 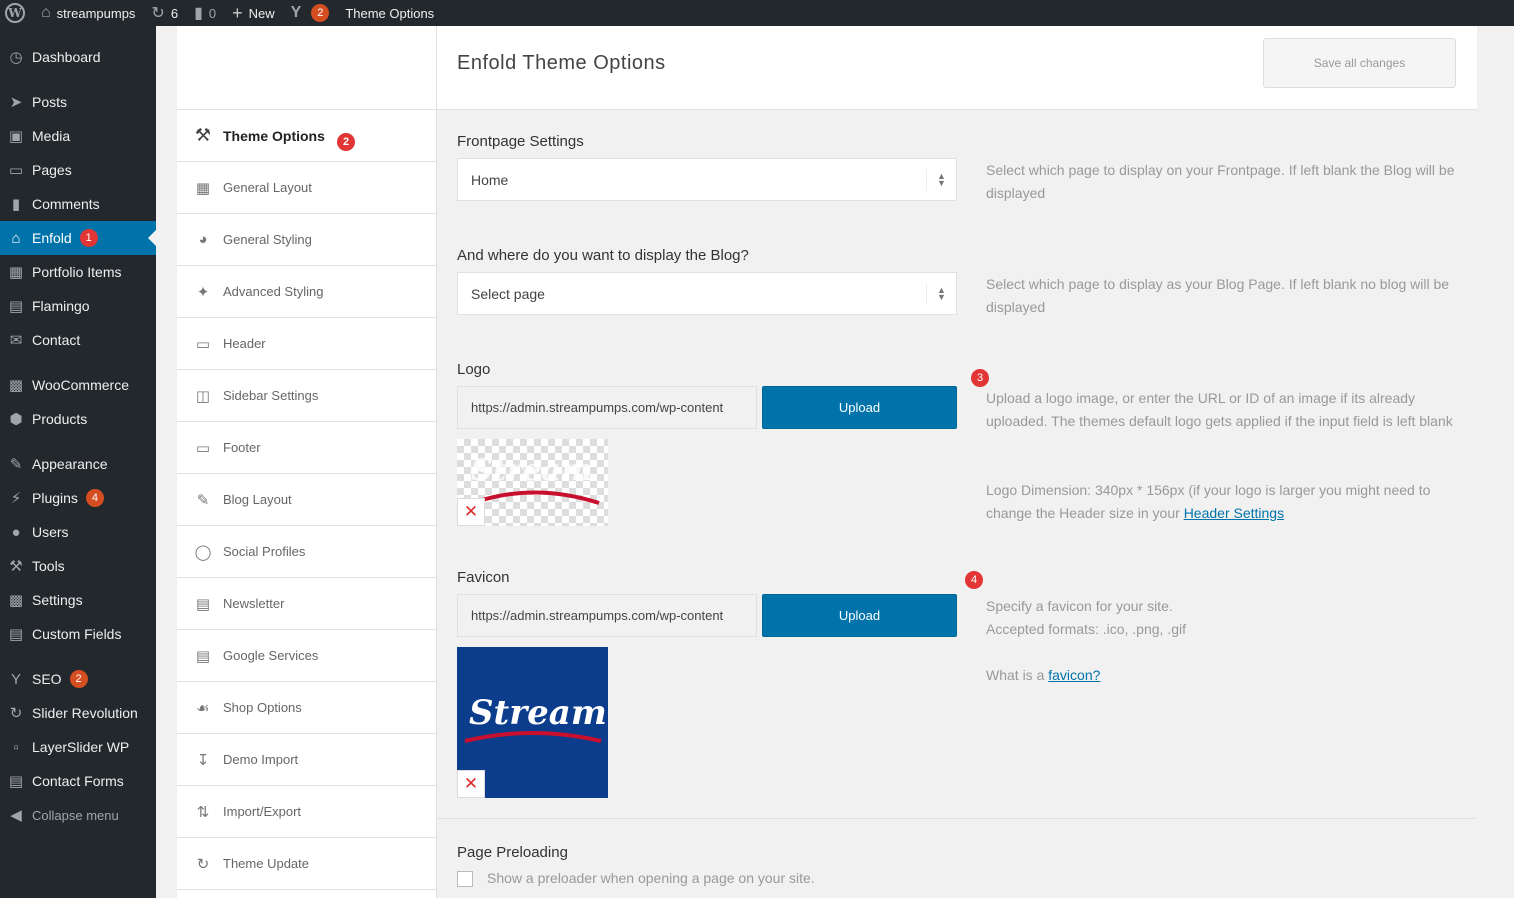 I want to click on options-nav-demo-import: ↧ Demo Import, so click(x=306, y=760).